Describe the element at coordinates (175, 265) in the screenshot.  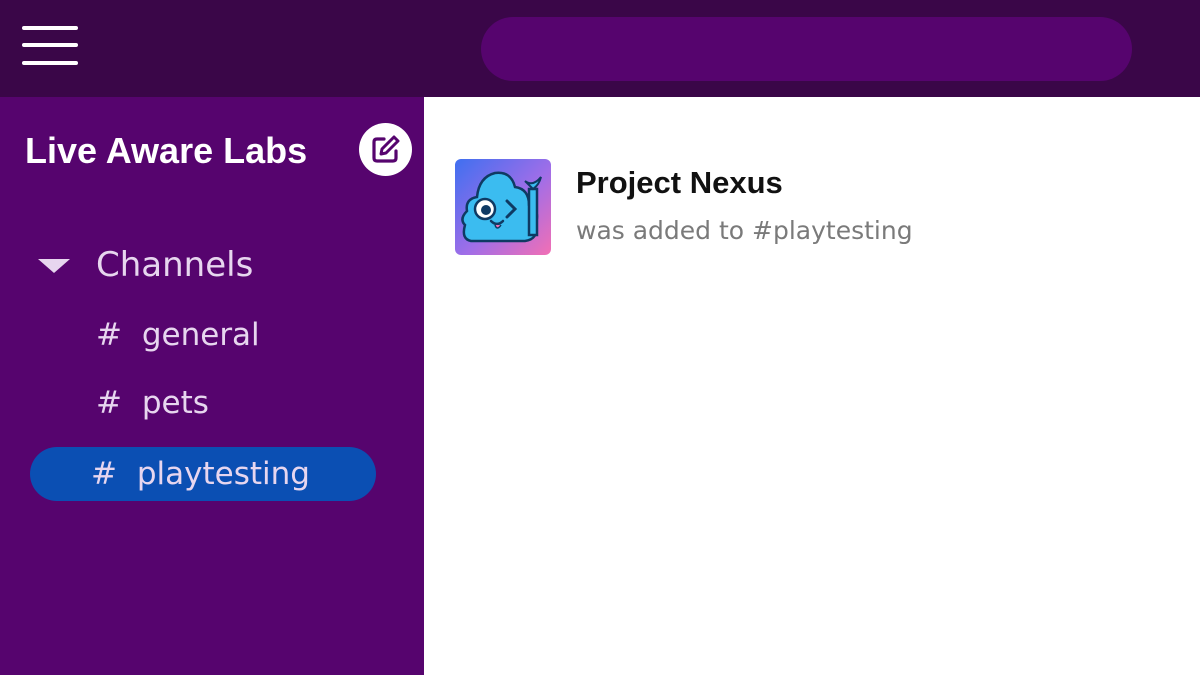
I see `channels-header-label: Channels` at that location.